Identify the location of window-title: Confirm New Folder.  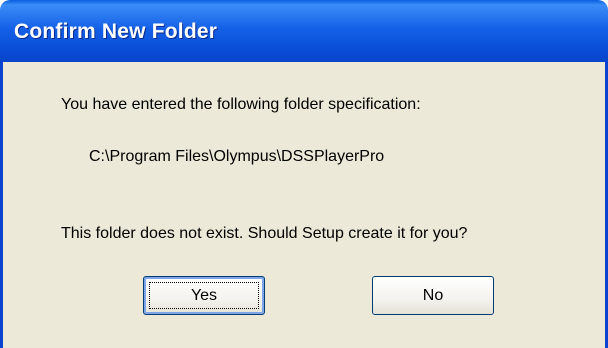
(116, 31).